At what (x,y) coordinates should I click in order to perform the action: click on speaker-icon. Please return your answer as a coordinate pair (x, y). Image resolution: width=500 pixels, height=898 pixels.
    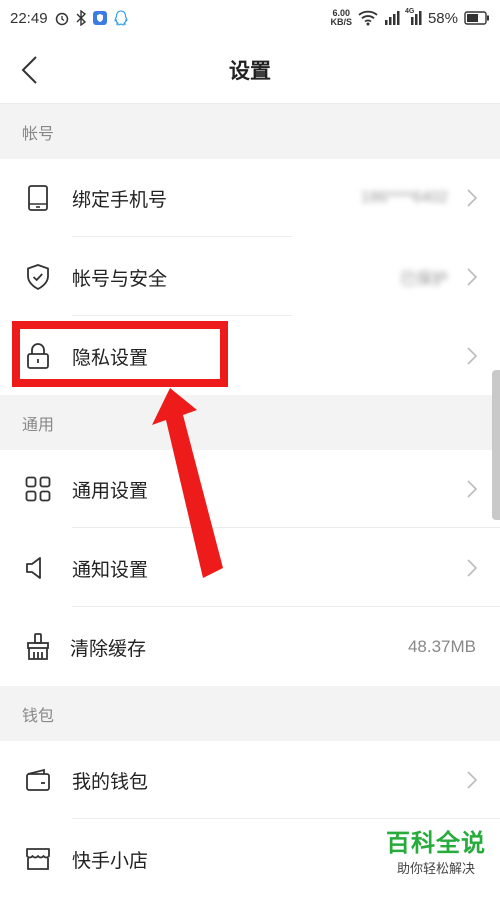
    Looking at the image, I should click on (38, 568).